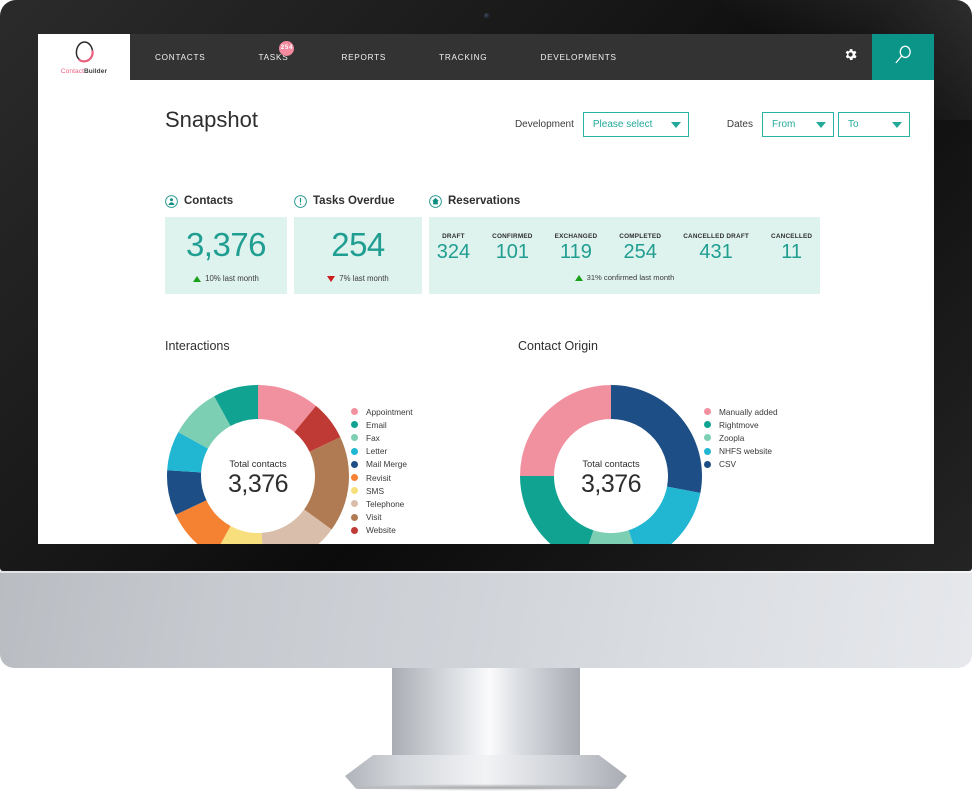 The image size is (972, 804). What do you see at coordinates (576, 248) in the screenshot?
I see `reservation-cell: EXCHANGED 119` at bounding box center [576, 248].